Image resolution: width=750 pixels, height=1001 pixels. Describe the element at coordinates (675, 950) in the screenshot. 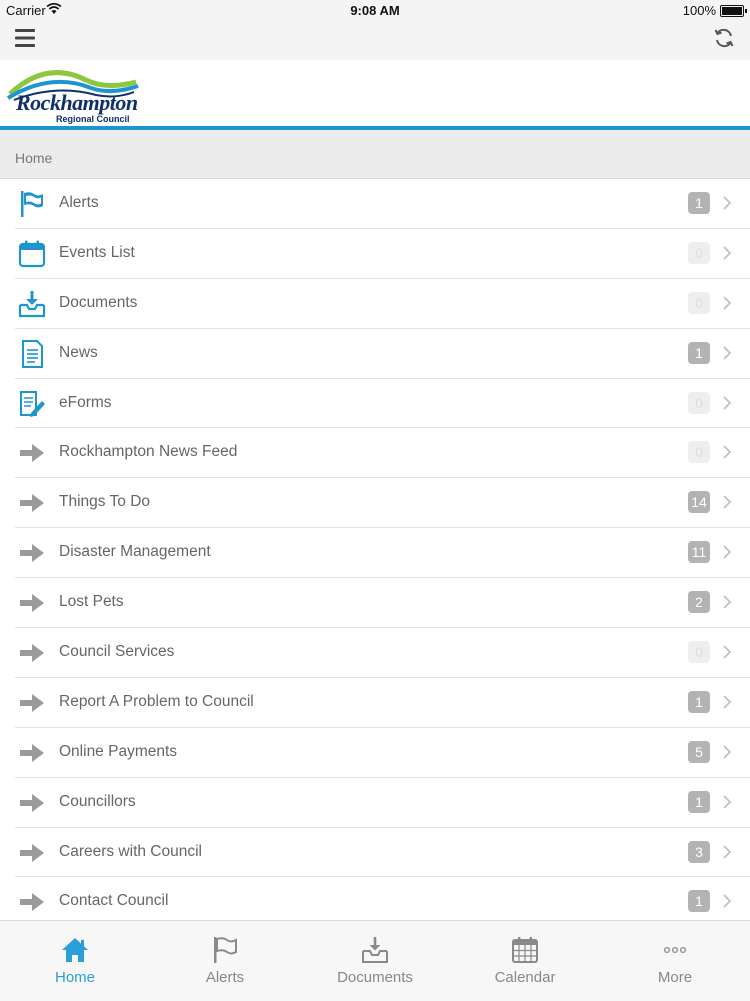

I see `more-dots-icon` at that location.